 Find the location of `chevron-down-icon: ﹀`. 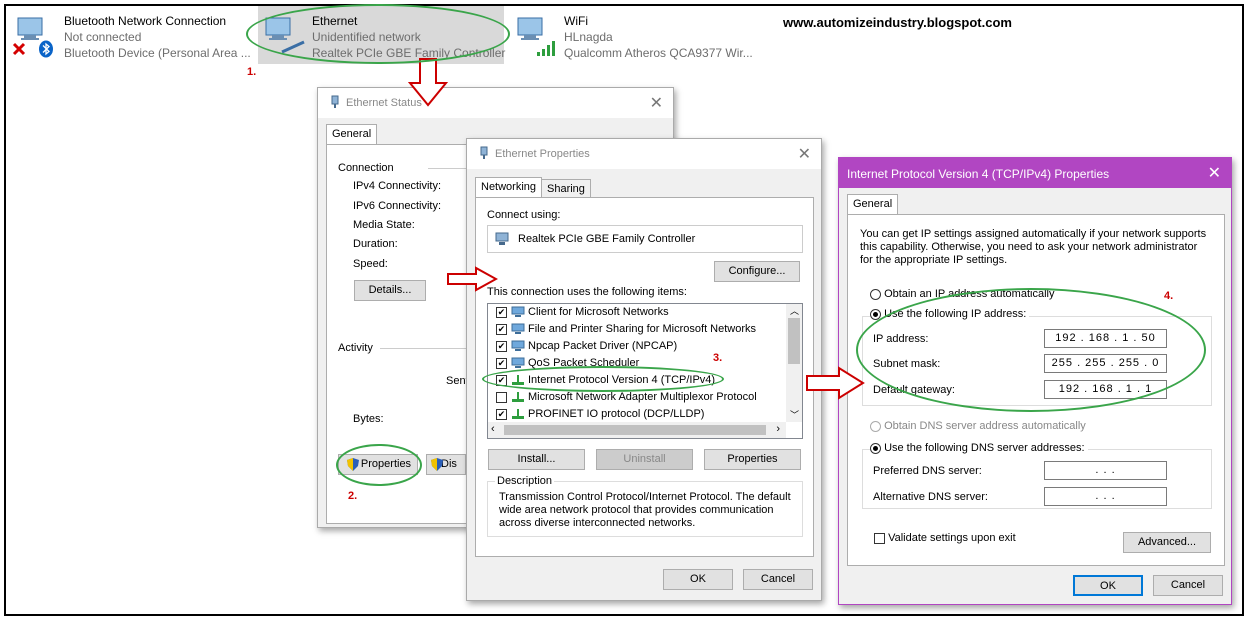

chevron-down-icon: ﹀ is located at coordinates (794, 414).